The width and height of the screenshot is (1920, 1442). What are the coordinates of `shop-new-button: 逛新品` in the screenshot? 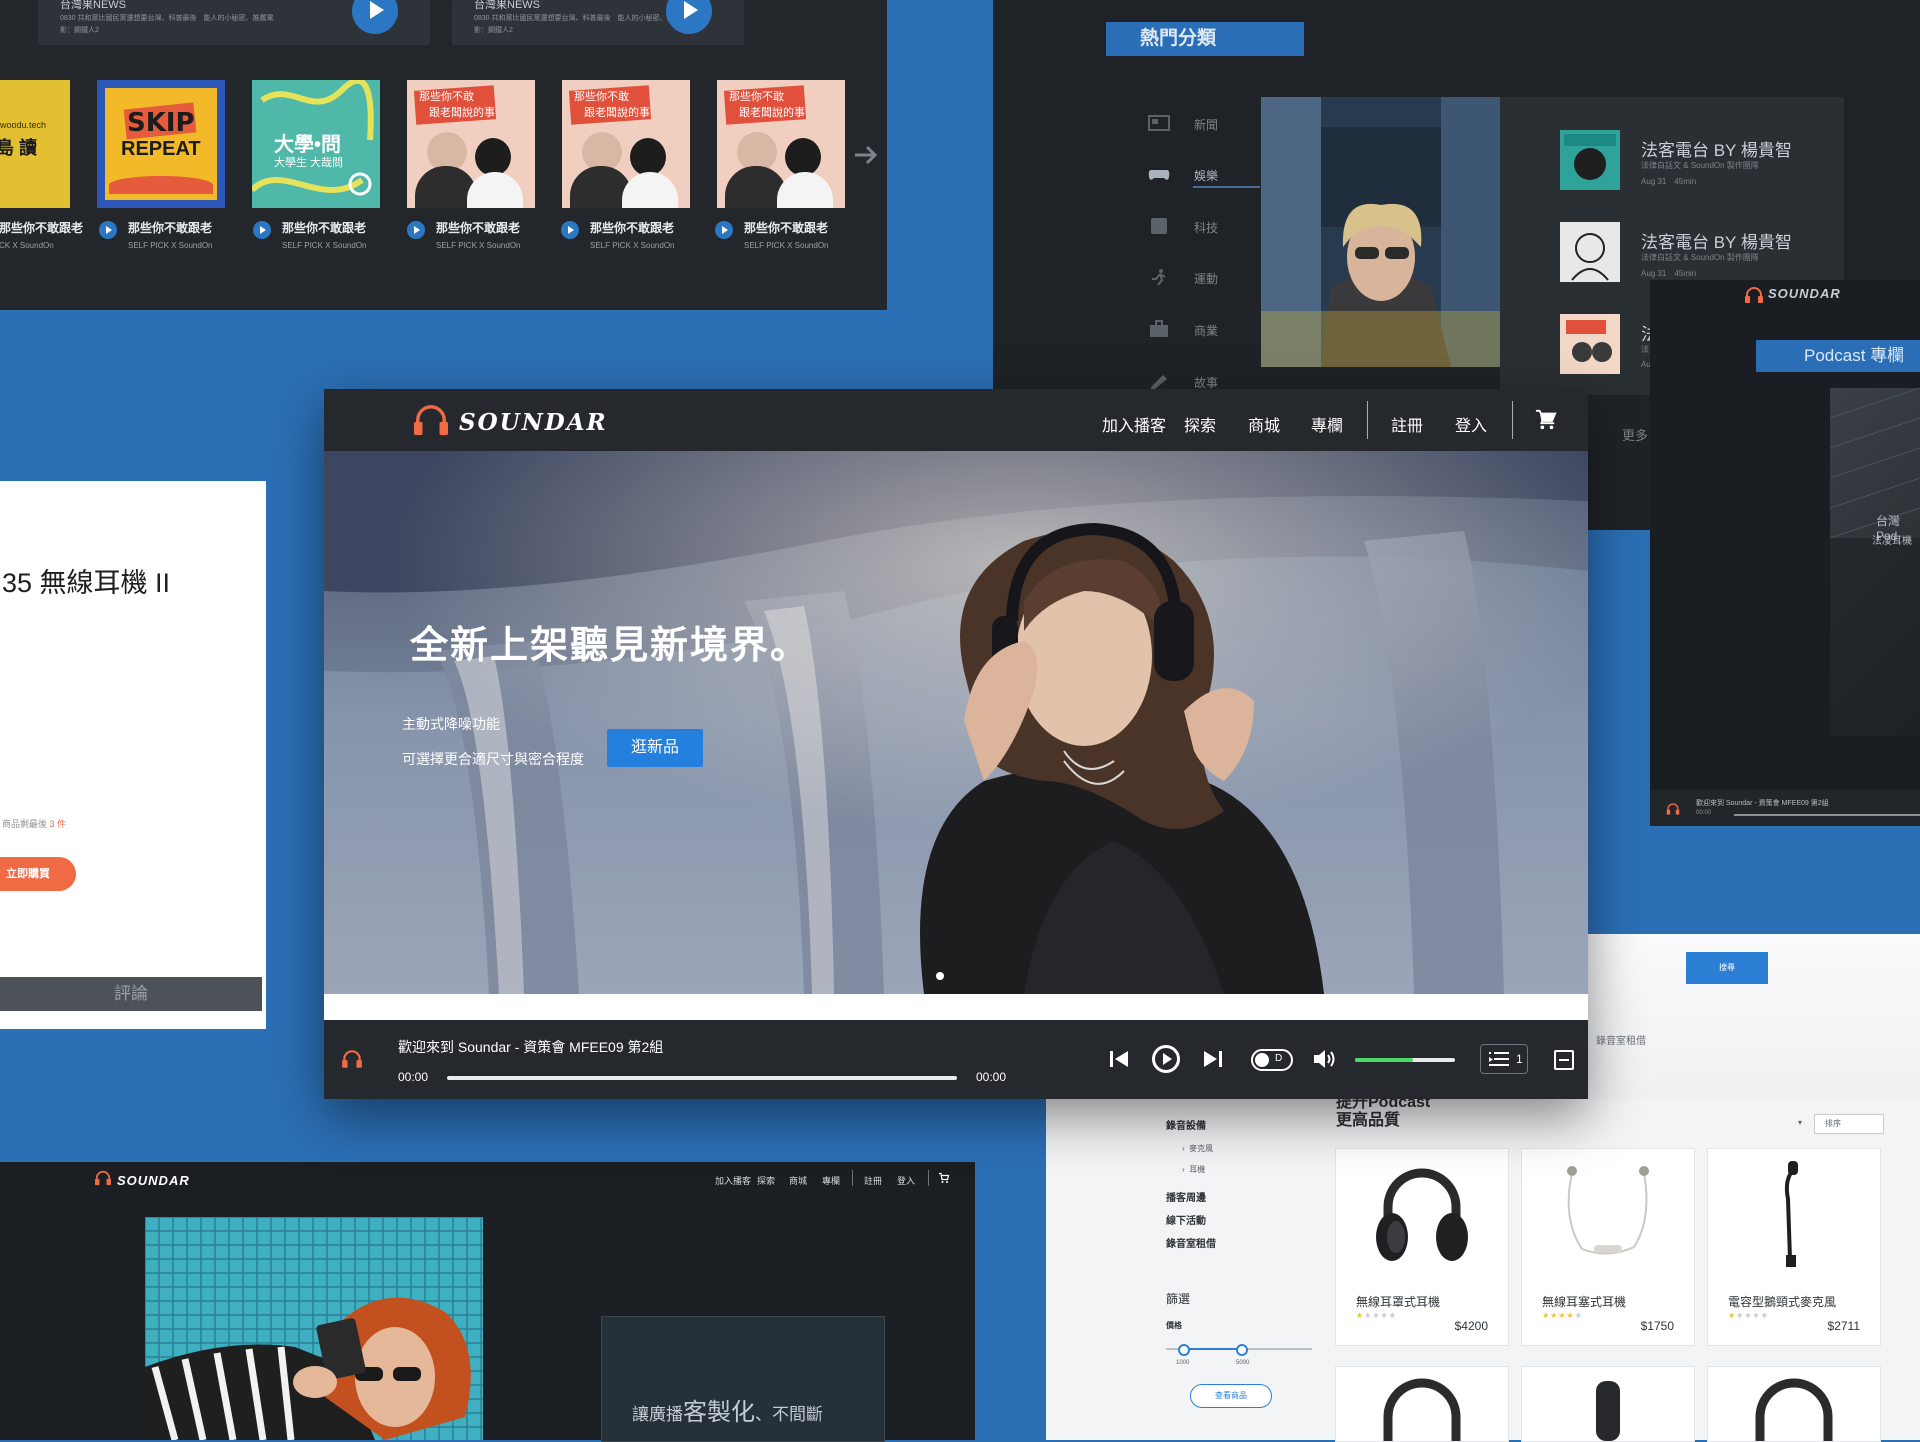 It's located at (655, 748).